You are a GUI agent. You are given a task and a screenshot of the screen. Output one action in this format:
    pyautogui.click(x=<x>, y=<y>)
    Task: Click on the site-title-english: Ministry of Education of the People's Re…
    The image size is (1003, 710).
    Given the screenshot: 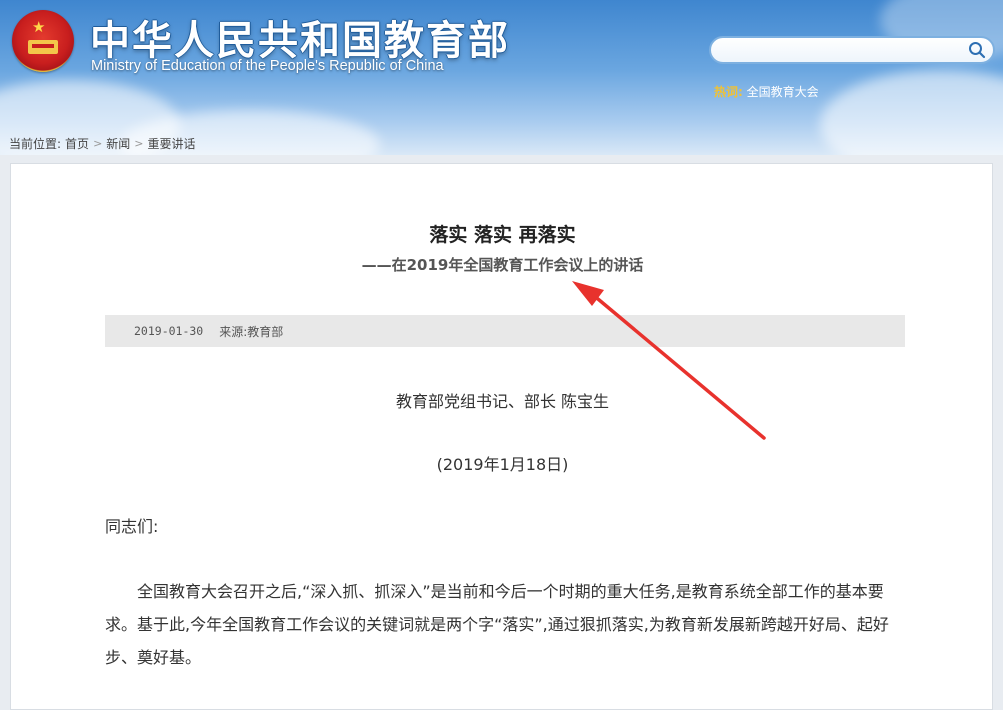 What is the action you would take?
    pyautogui.click(x=267, y=66)
    